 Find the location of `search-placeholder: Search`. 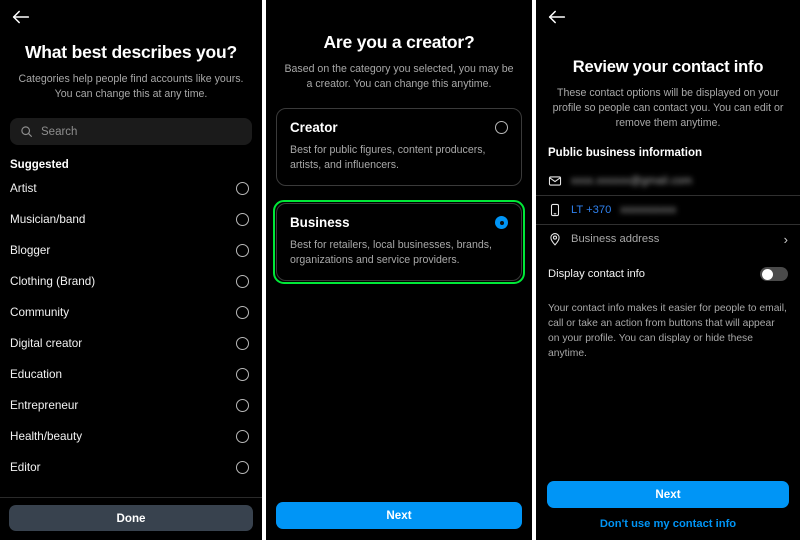

search-placeholder: Search is located at coordinates (59, 131).